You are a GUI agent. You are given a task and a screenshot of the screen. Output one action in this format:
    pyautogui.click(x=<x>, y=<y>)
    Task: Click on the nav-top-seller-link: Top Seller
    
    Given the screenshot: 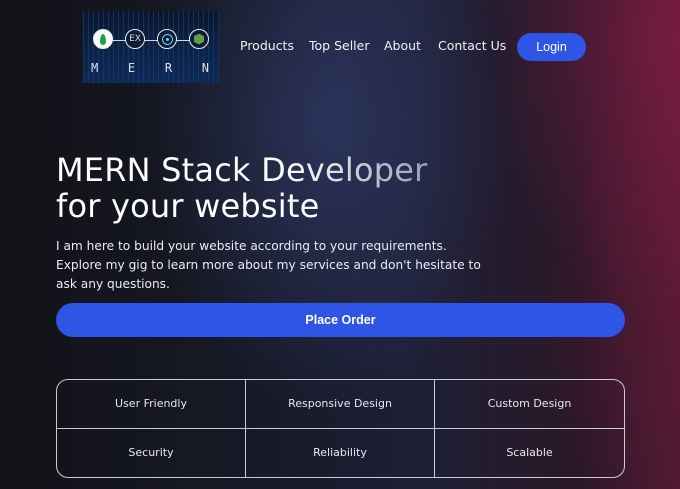 What is the action you would take?
    pyautogui.click(x=339, y=45)
    